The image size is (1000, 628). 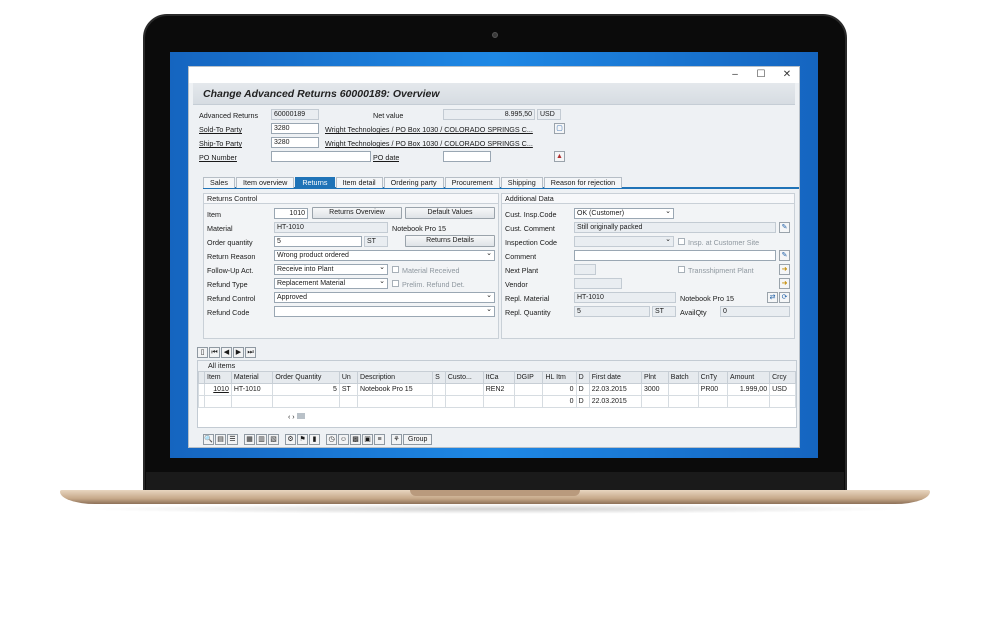 What do you see at coordinates (784, 269) in the screenshot?
I see `arrow-right-icon: ➜` at bounding box center [784, 269].